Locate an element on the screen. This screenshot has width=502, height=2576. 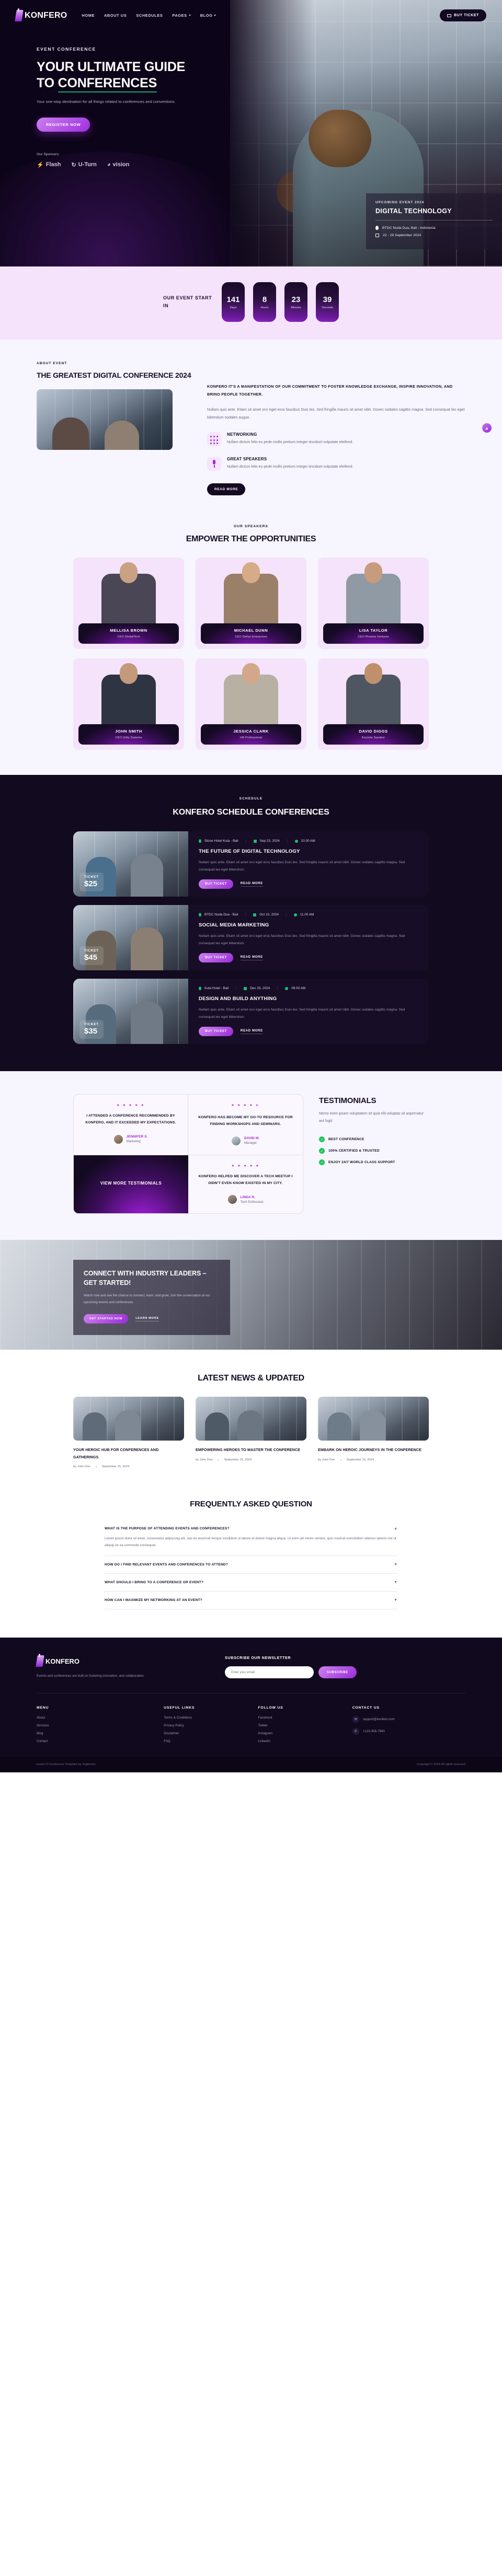
footer-link: LinkedIn is located at coordinates (305, 1741).